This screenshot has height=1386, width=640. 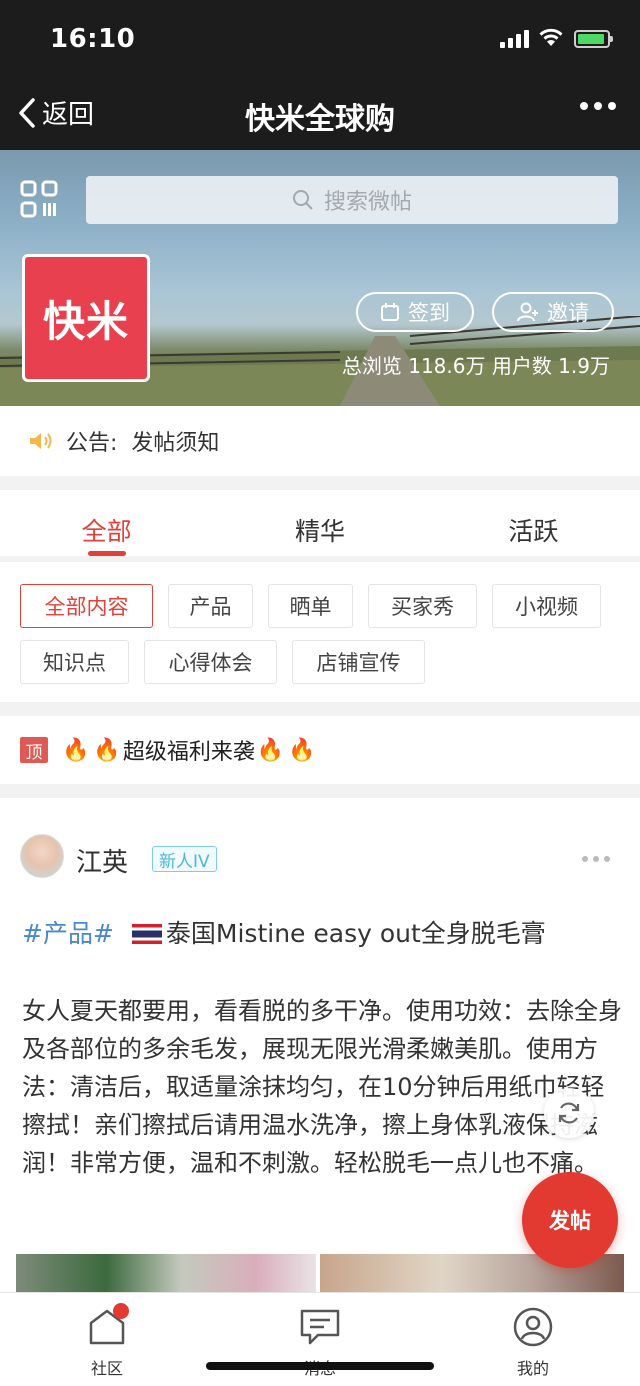 I want to click on back-label: 返回, so click(x=68, y=115).